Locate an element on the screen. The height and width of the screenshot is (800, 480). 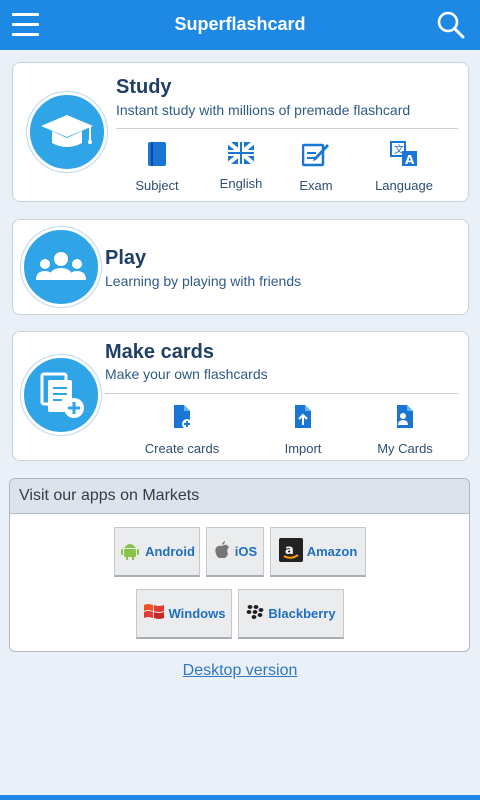
svg-text: A is located at coordinates (410, 160).